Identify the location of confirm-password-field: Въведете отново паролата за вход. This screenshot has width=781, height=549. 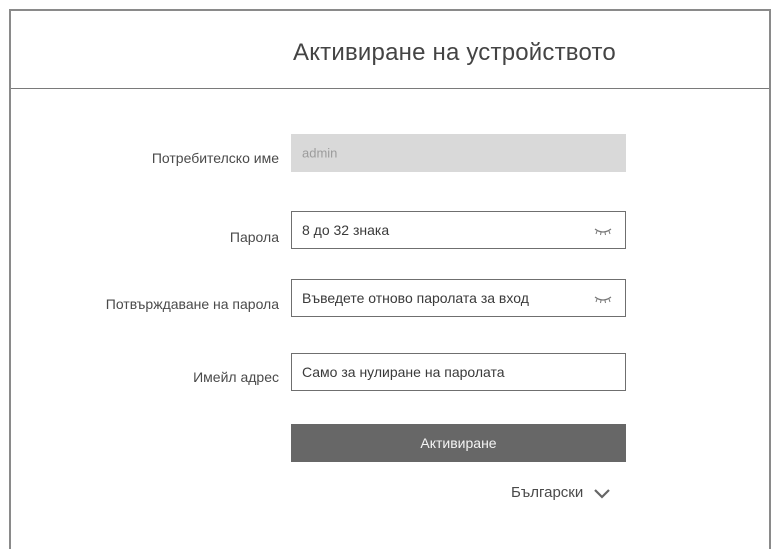
(458, 298).